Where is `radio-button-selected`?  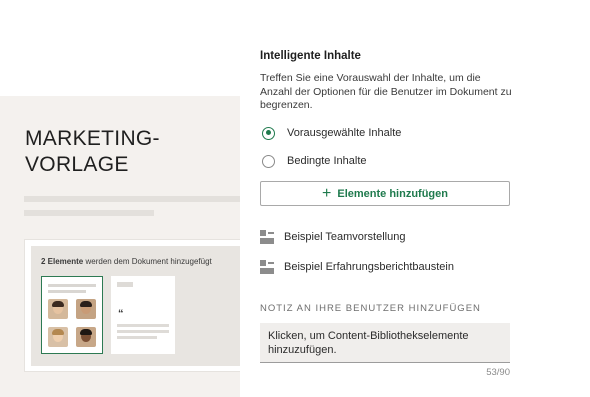
radio-button-selected is located at coordinates (268, 133).